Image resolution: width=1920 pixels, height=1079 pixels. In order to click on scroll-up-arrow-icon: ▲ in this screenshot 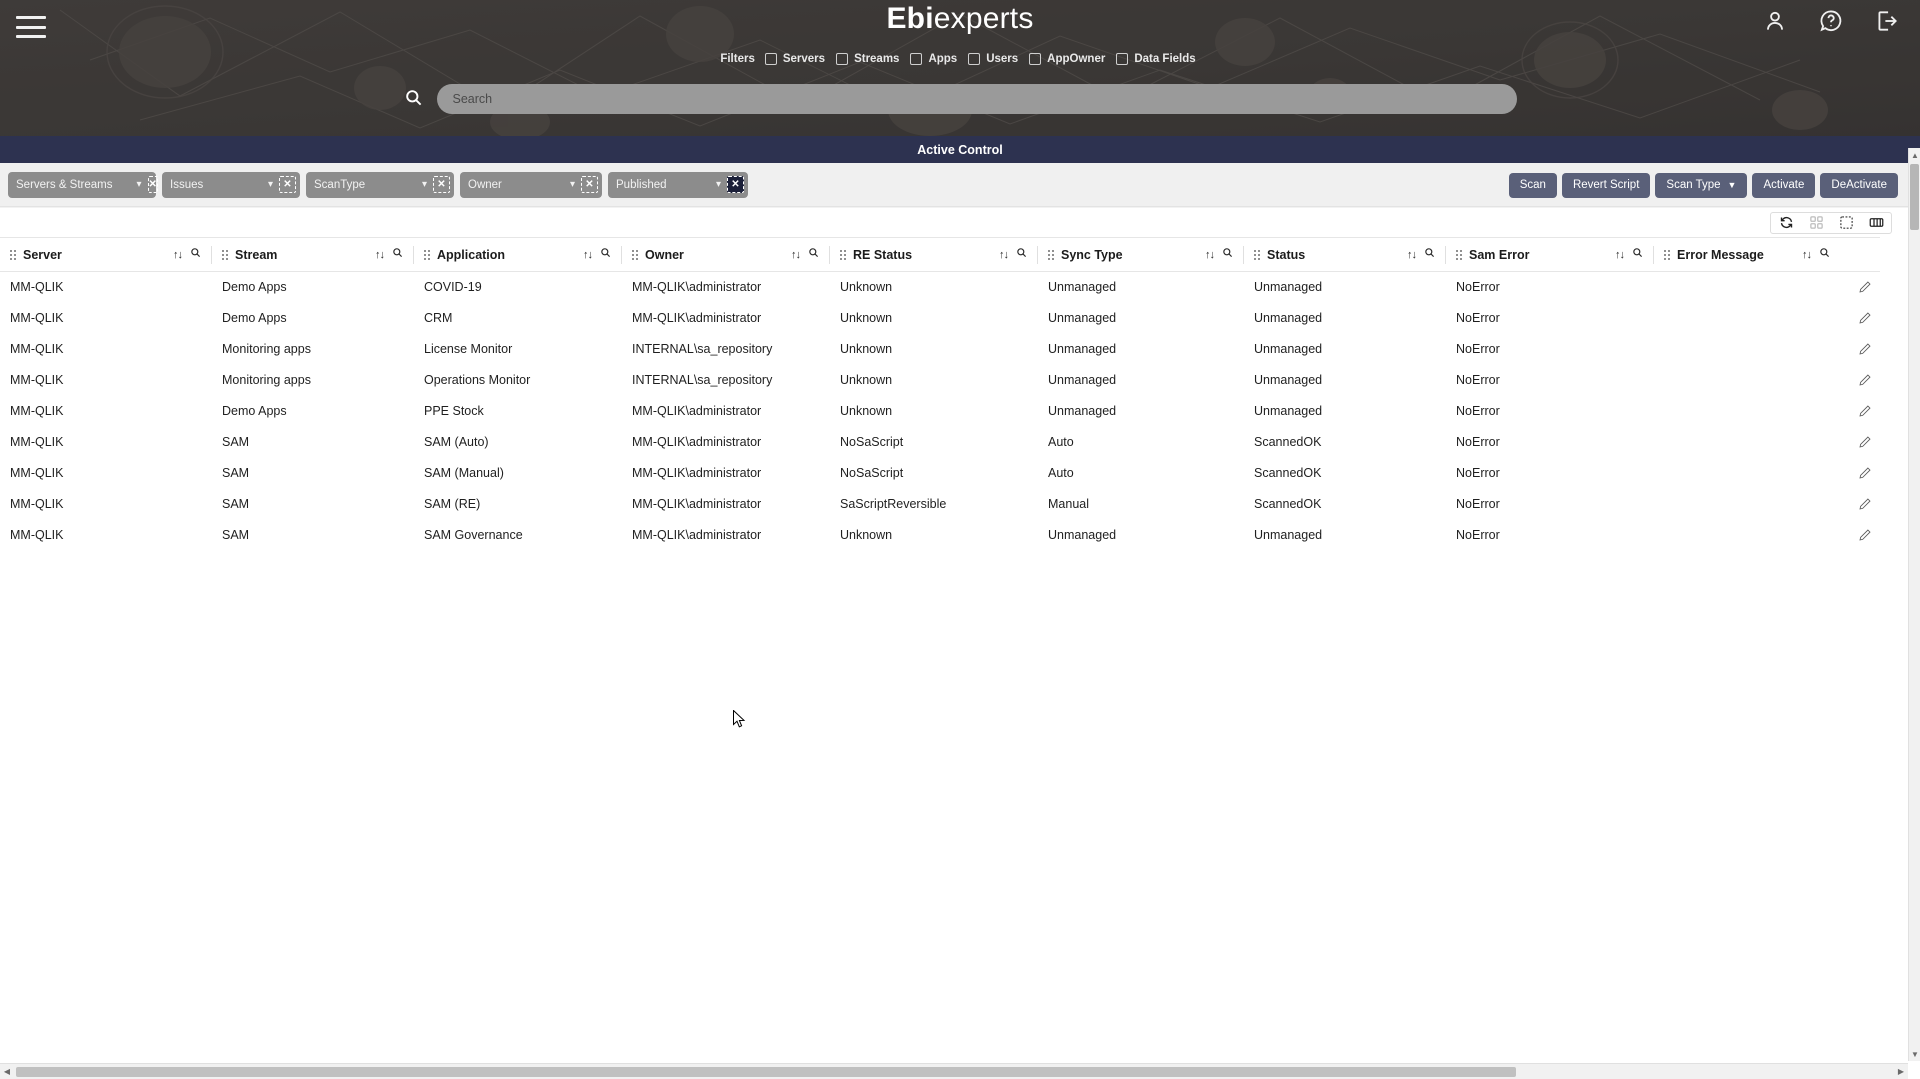, I will do `click(1914, 155)`.